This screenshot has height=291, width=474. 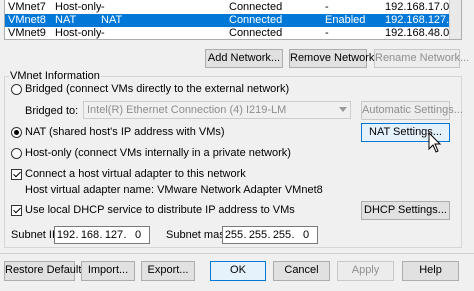 I want to click on nat-label: NAT (shared host's IP address with VMs), so click(x=125, y=132).